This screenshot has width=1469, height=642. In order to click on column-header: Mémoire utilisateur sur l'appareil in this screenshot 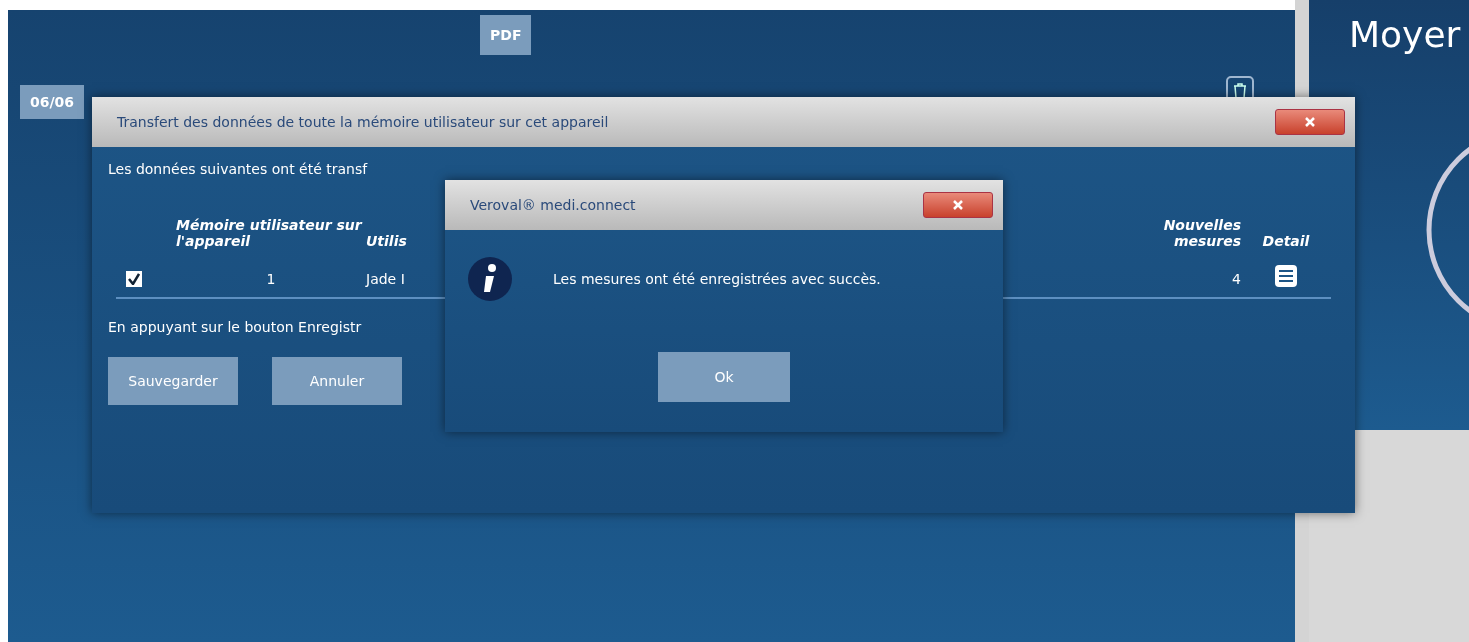, I will do `click(270, 233)`.